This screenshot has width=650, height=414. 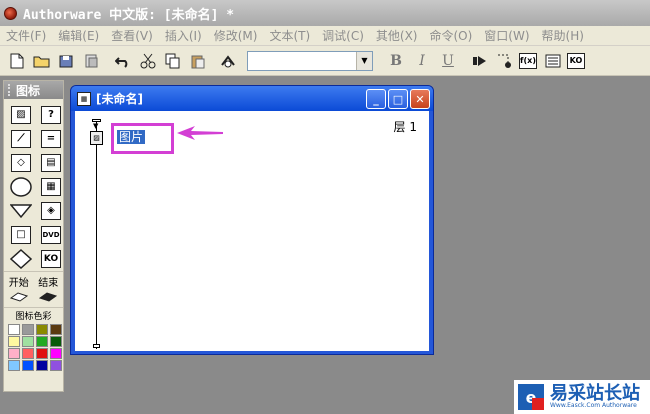 I want to click on menu-insert: 插入(I), so click(x=183, y=35).